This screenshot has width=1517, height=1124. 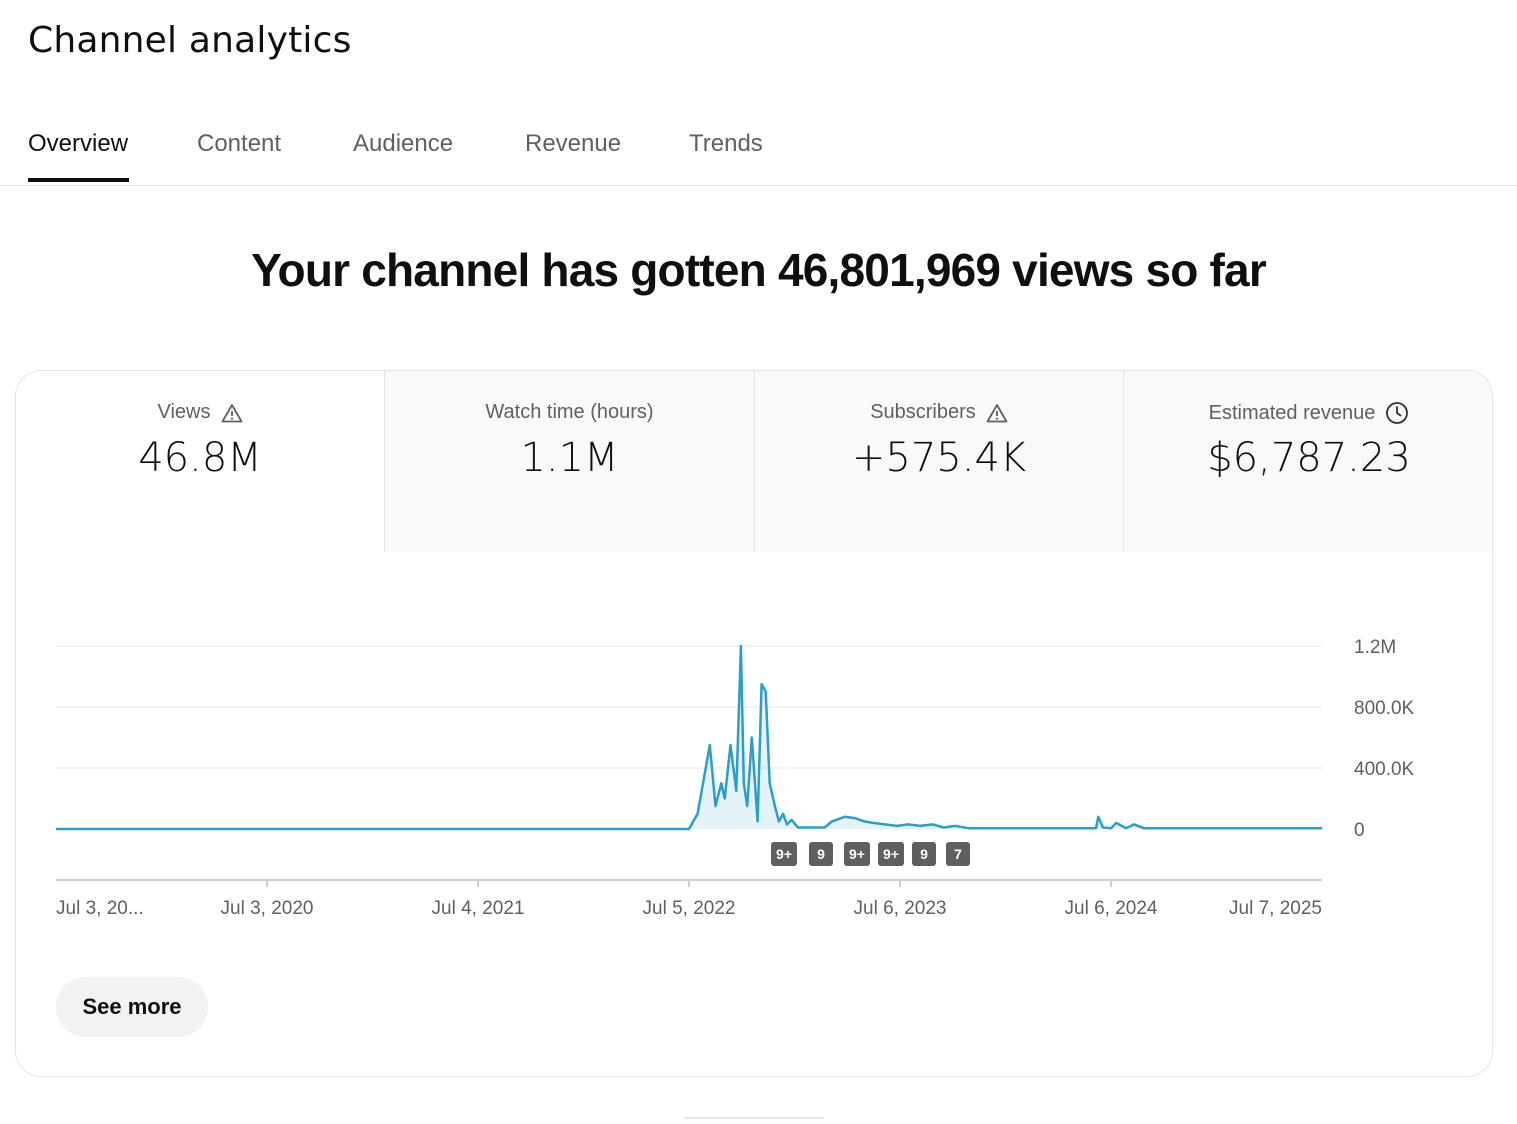 What do you see at coordinates (239, 156) in the screenshot?
I see `tab-content: Content` at bounding box center [239, 156].